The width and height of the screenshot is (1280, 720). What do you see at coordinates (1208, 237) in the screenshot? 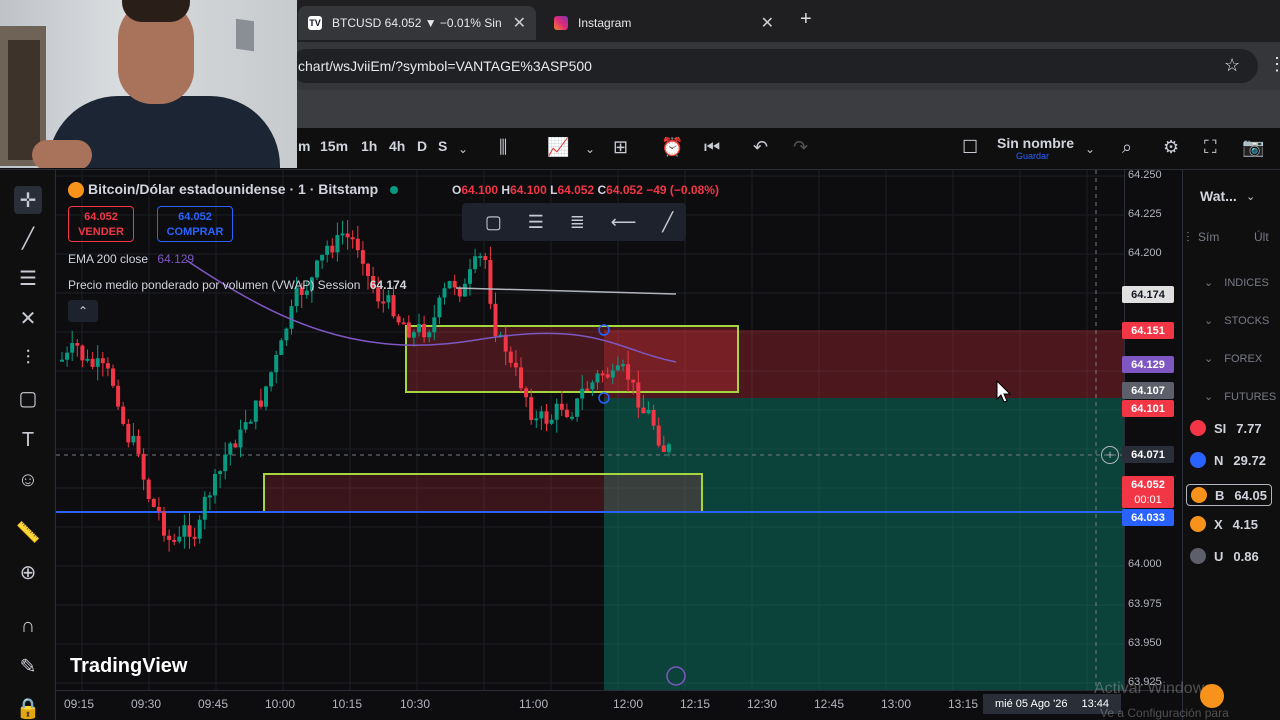
I see `col-symbol: Sím` at bounding box center [1208, 237].